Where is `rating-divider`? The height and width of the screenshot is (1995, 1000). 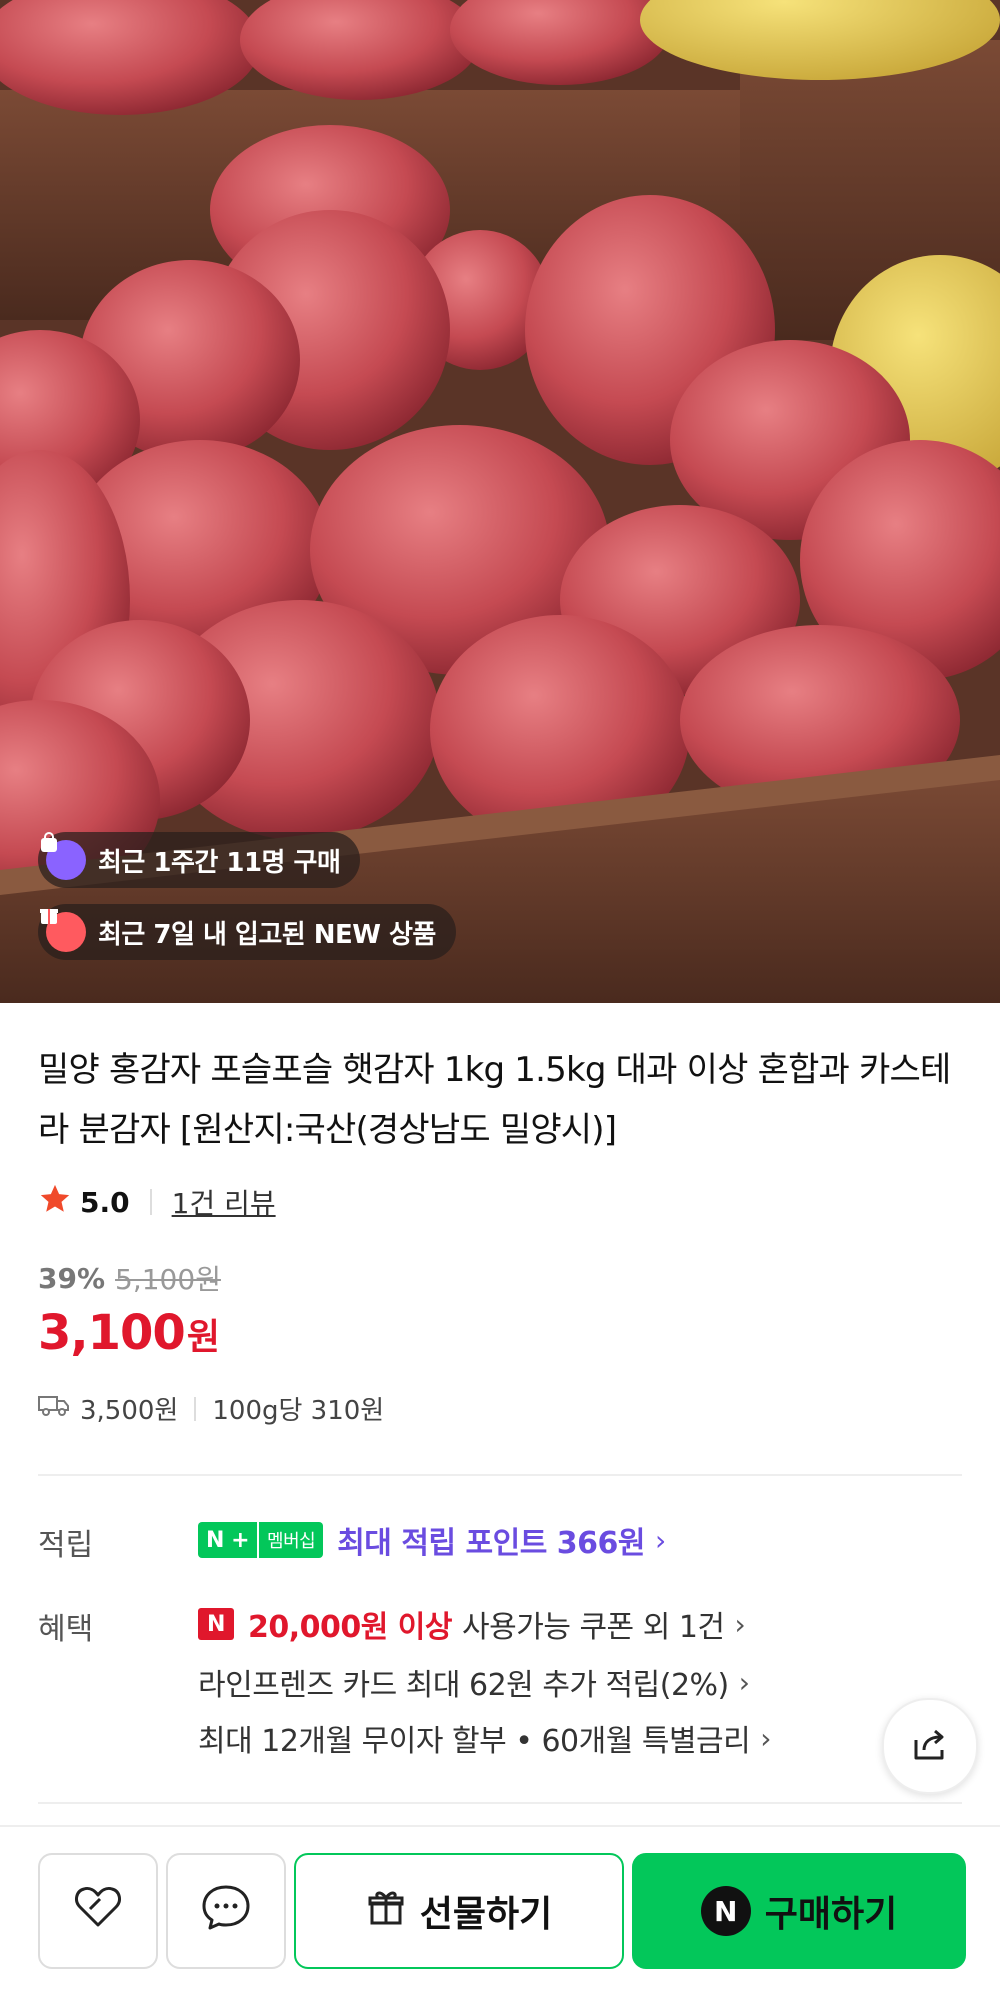 rating-divider is located at coordinates (150, 1202).